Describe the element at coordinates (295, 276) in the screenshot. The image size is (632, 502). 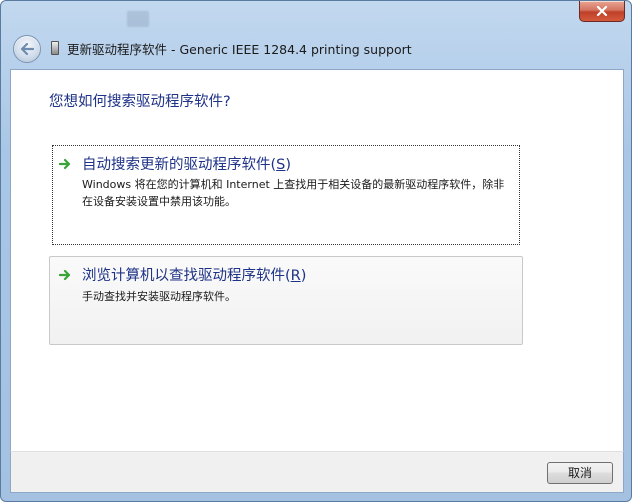
I see `option-browse-computer-accel: R` at that location.